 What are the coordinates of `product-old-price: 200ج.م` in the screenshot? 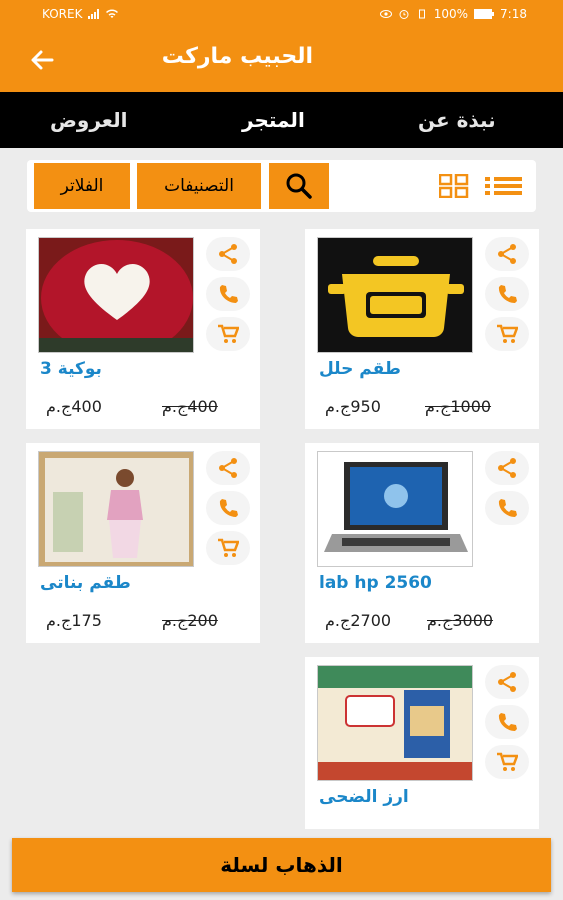 It's located at (190, 620).